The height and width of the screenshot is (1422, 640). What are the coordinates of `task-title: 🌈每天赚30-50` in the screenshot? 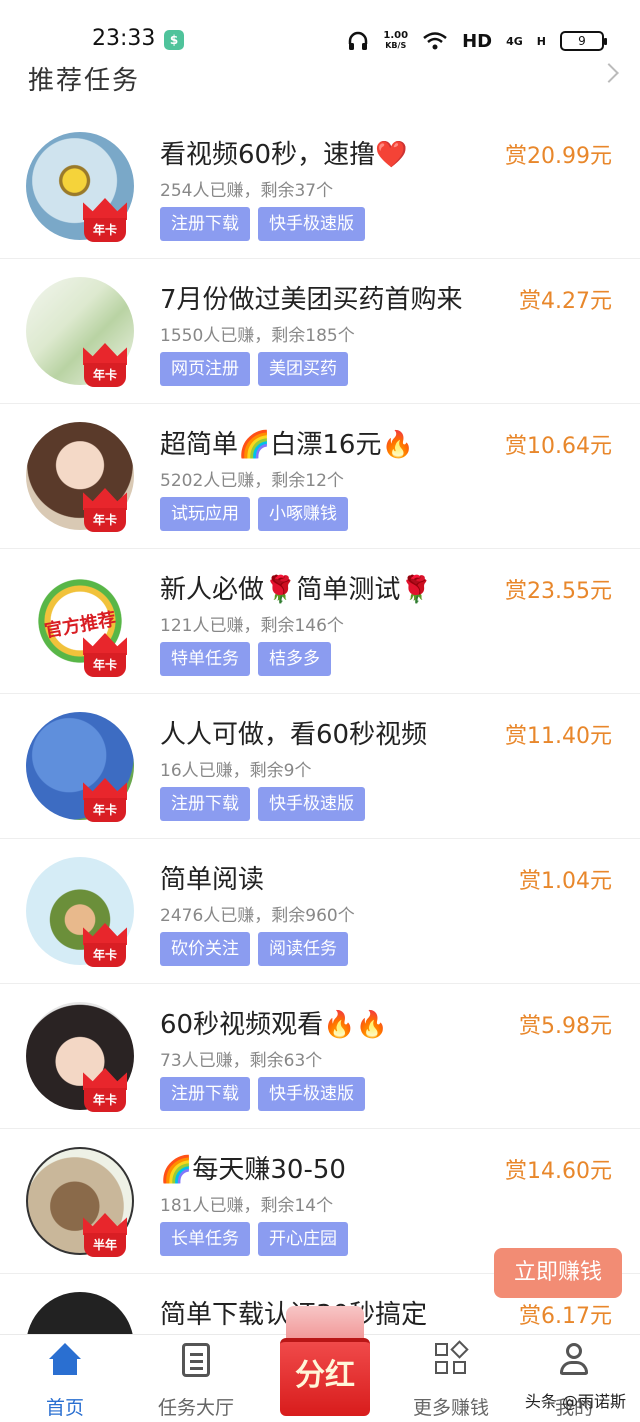 It's located at (253, 1170).